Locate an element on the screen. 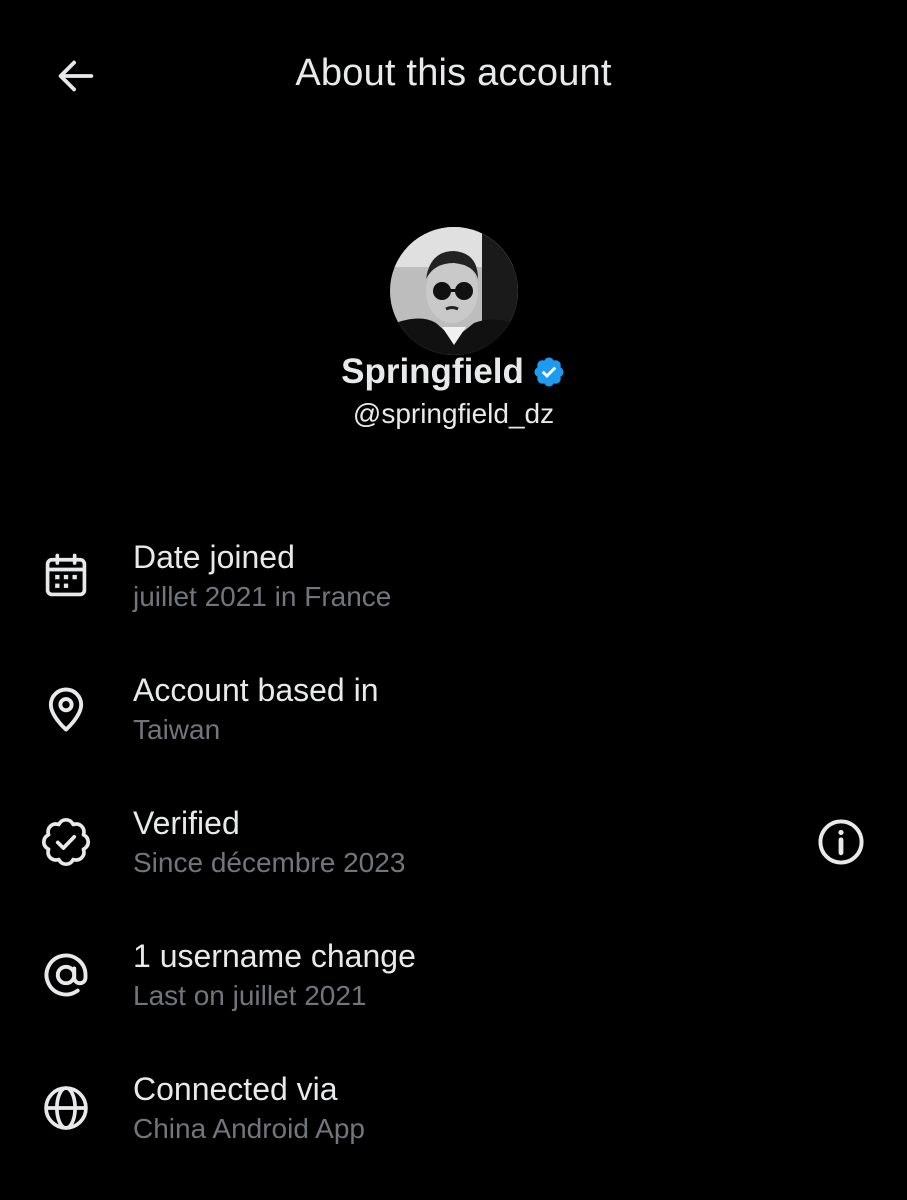 The image size is (907, 1200). avatar-image is located at coordinates (454, 291).